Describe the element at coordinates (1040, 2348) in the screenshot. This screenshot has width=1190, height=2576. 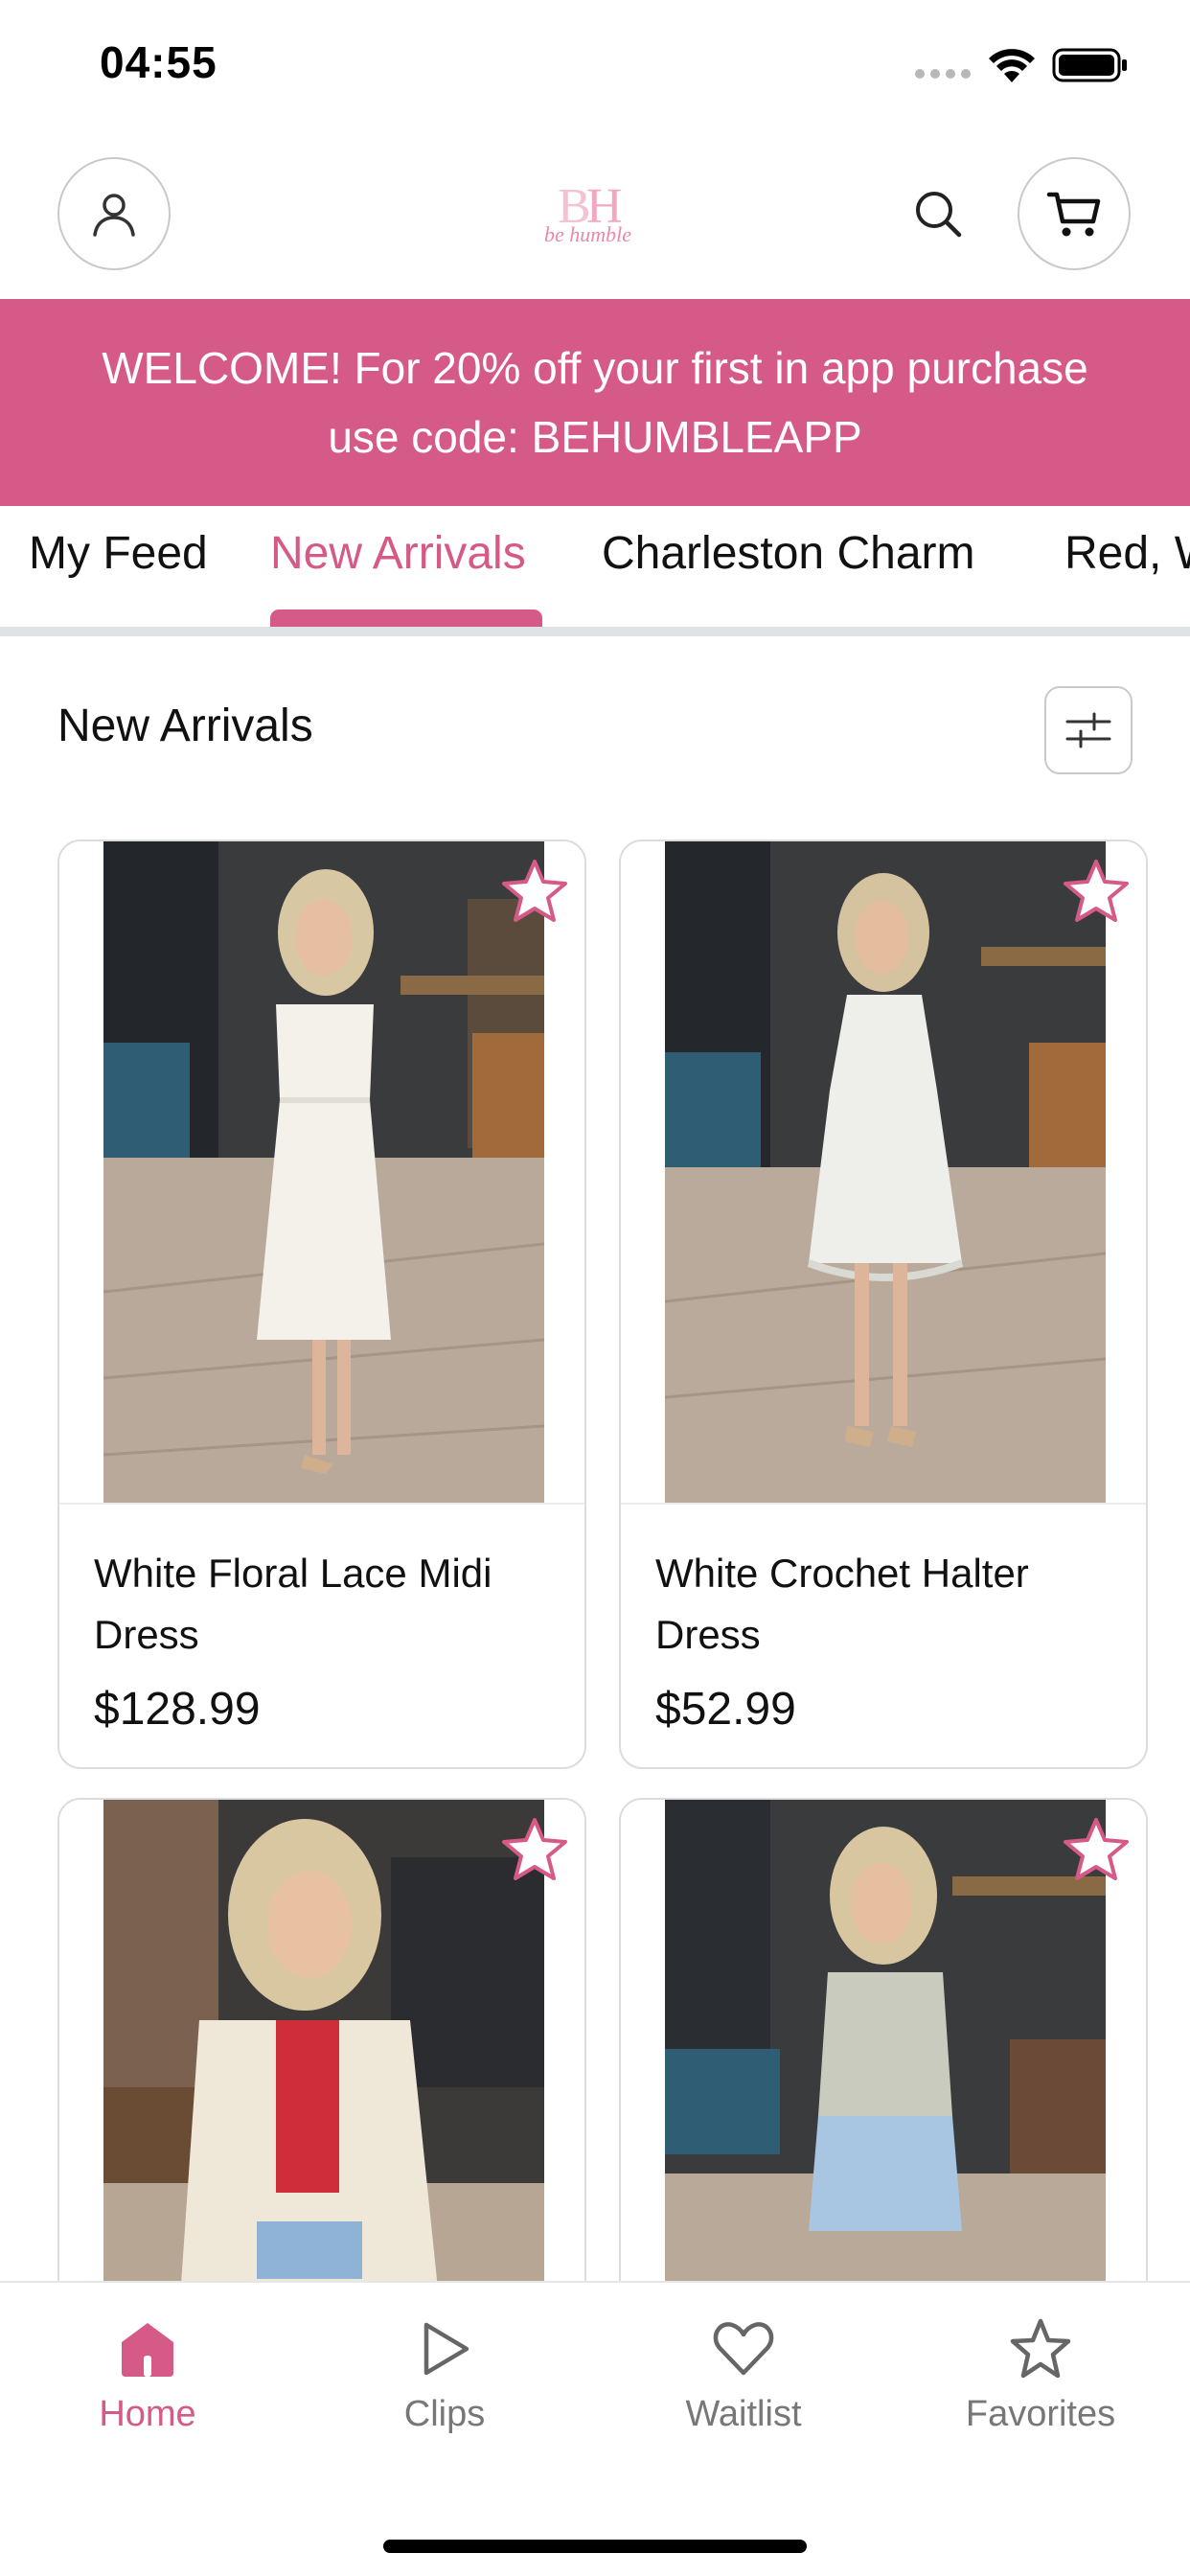
I see `star-icon` at that location.